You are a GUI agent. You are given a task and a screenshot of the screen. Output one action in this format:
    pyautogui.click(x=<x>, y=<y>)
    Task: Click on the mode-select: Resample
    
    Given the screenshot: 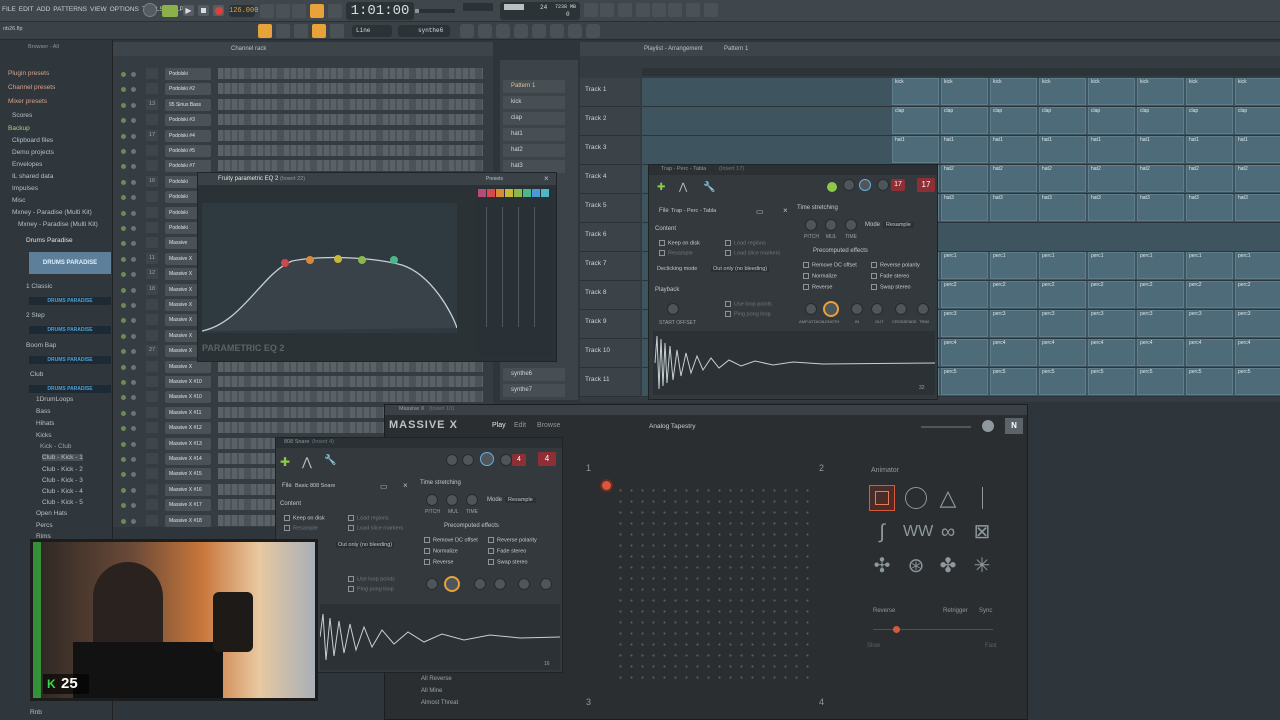 What is the action you would take?
    pyautogui.click(x=898, y=225)
    